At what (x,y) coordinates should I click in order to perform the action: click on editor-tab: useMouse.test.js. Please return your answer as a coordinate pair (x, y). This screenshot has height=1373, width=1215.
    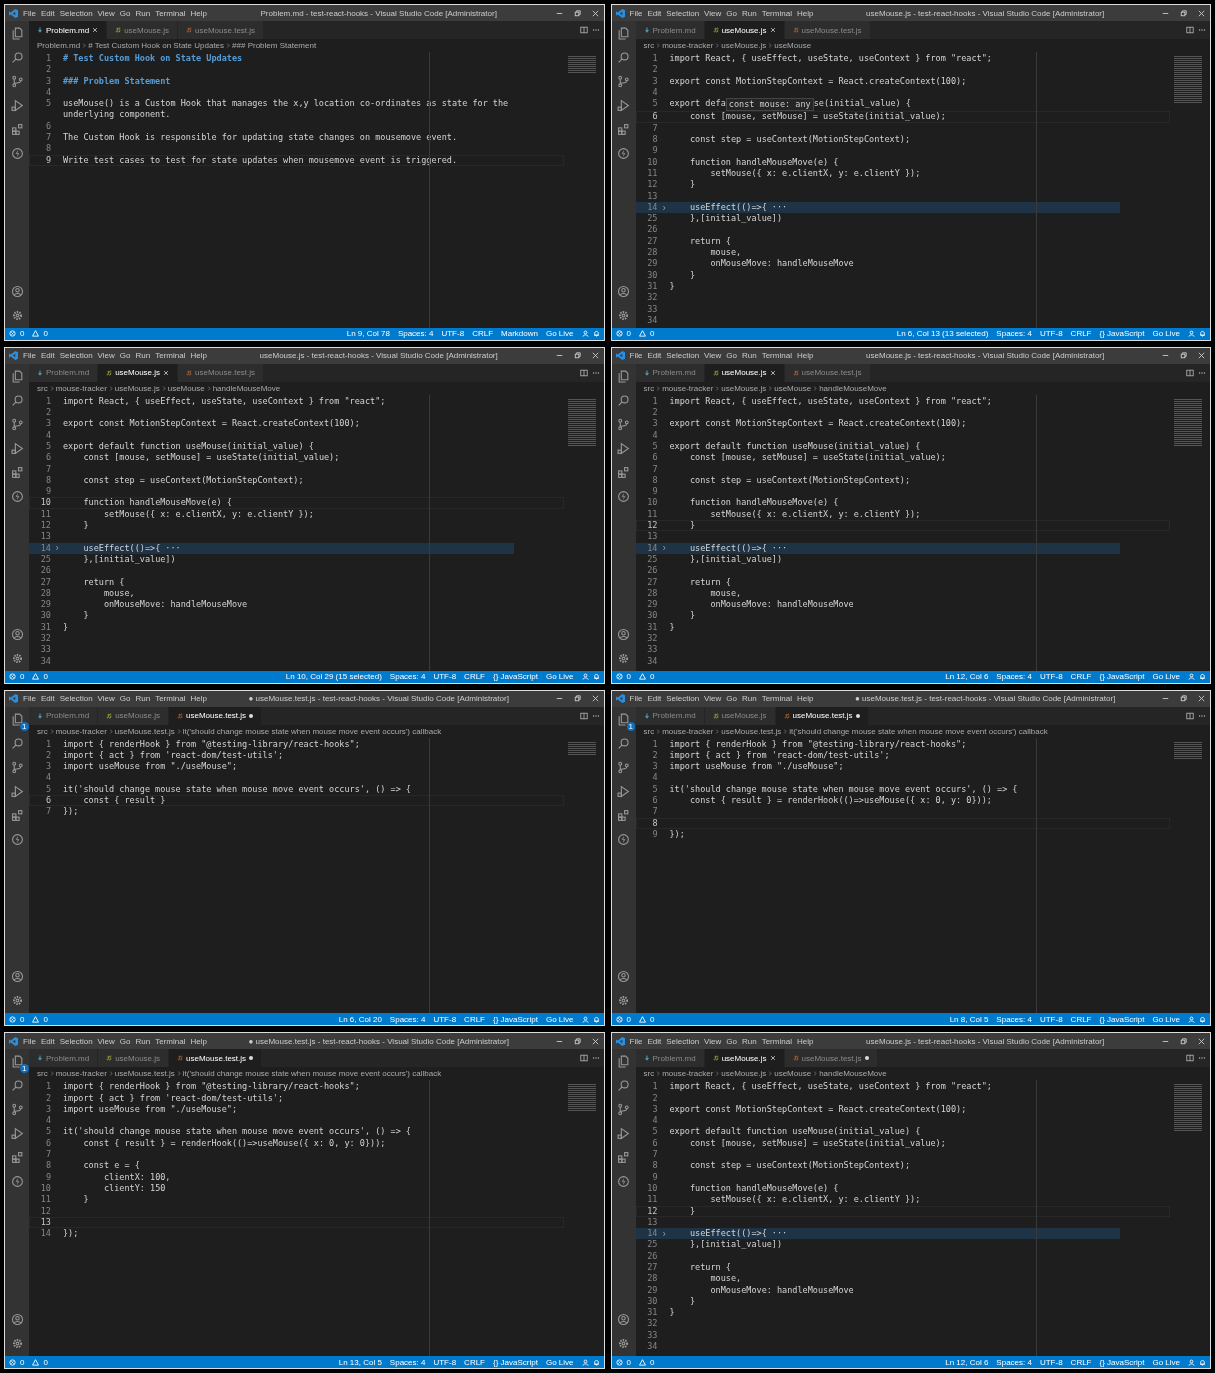
    Looking at the image, I should click on (215, 1058).